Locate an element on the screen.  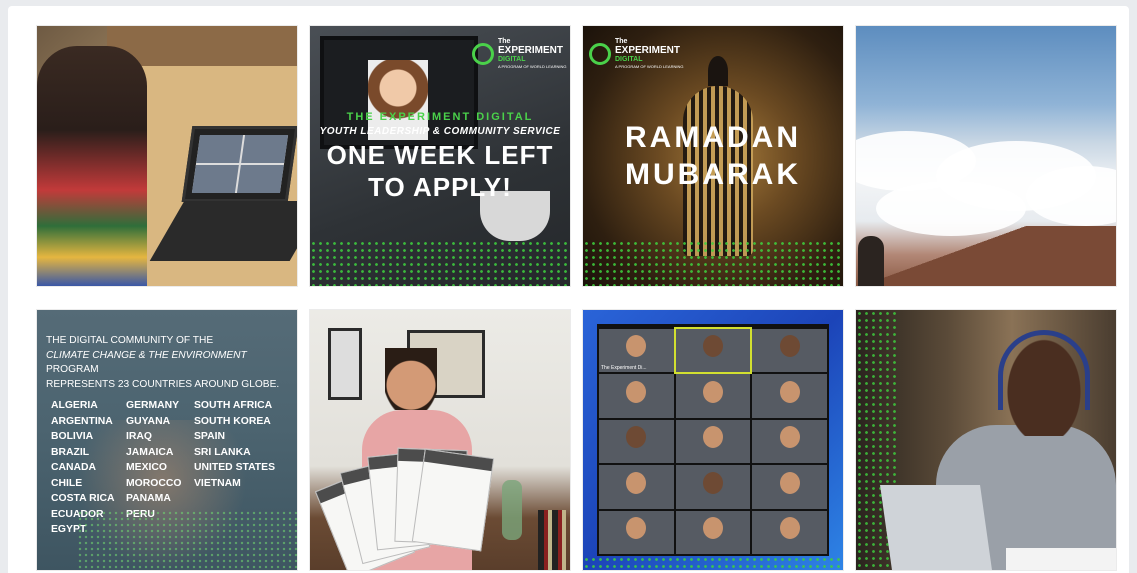
greeting-line1: RAMADAN is located at coordinates (713, 137).